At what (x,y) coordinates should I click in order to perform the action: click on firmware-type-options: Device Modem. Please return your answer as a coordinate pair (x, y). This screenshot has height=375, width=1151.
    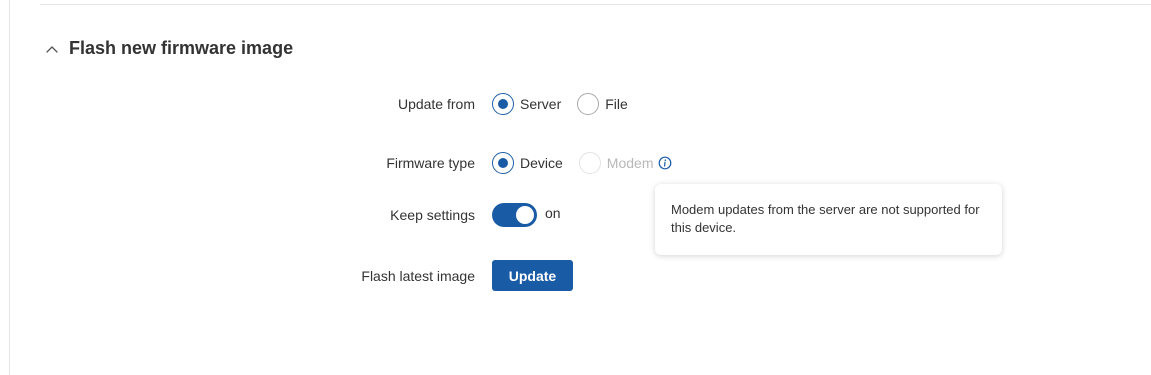
    Looking at the image, I should click on (582, 163).